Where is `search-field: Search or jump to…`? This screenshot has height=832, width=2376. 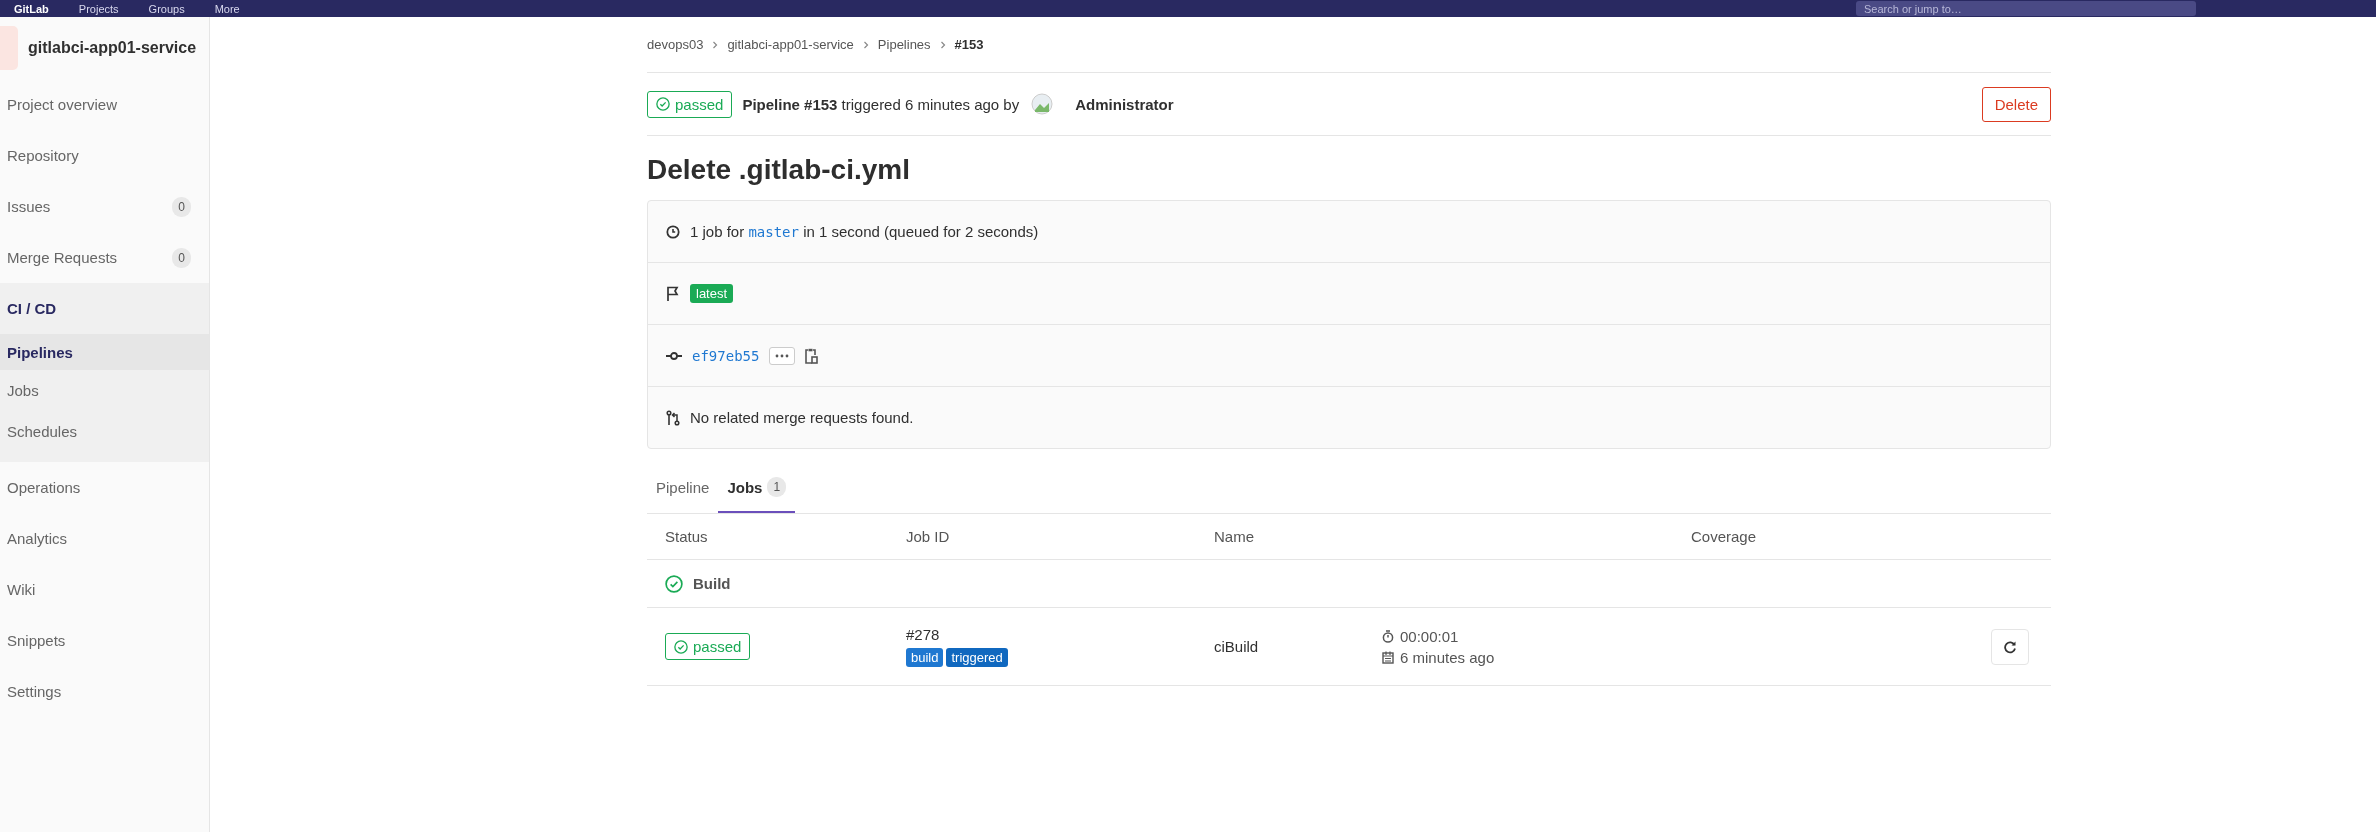
search-field: Search or jump to… is located at coordinates (2026, 8).